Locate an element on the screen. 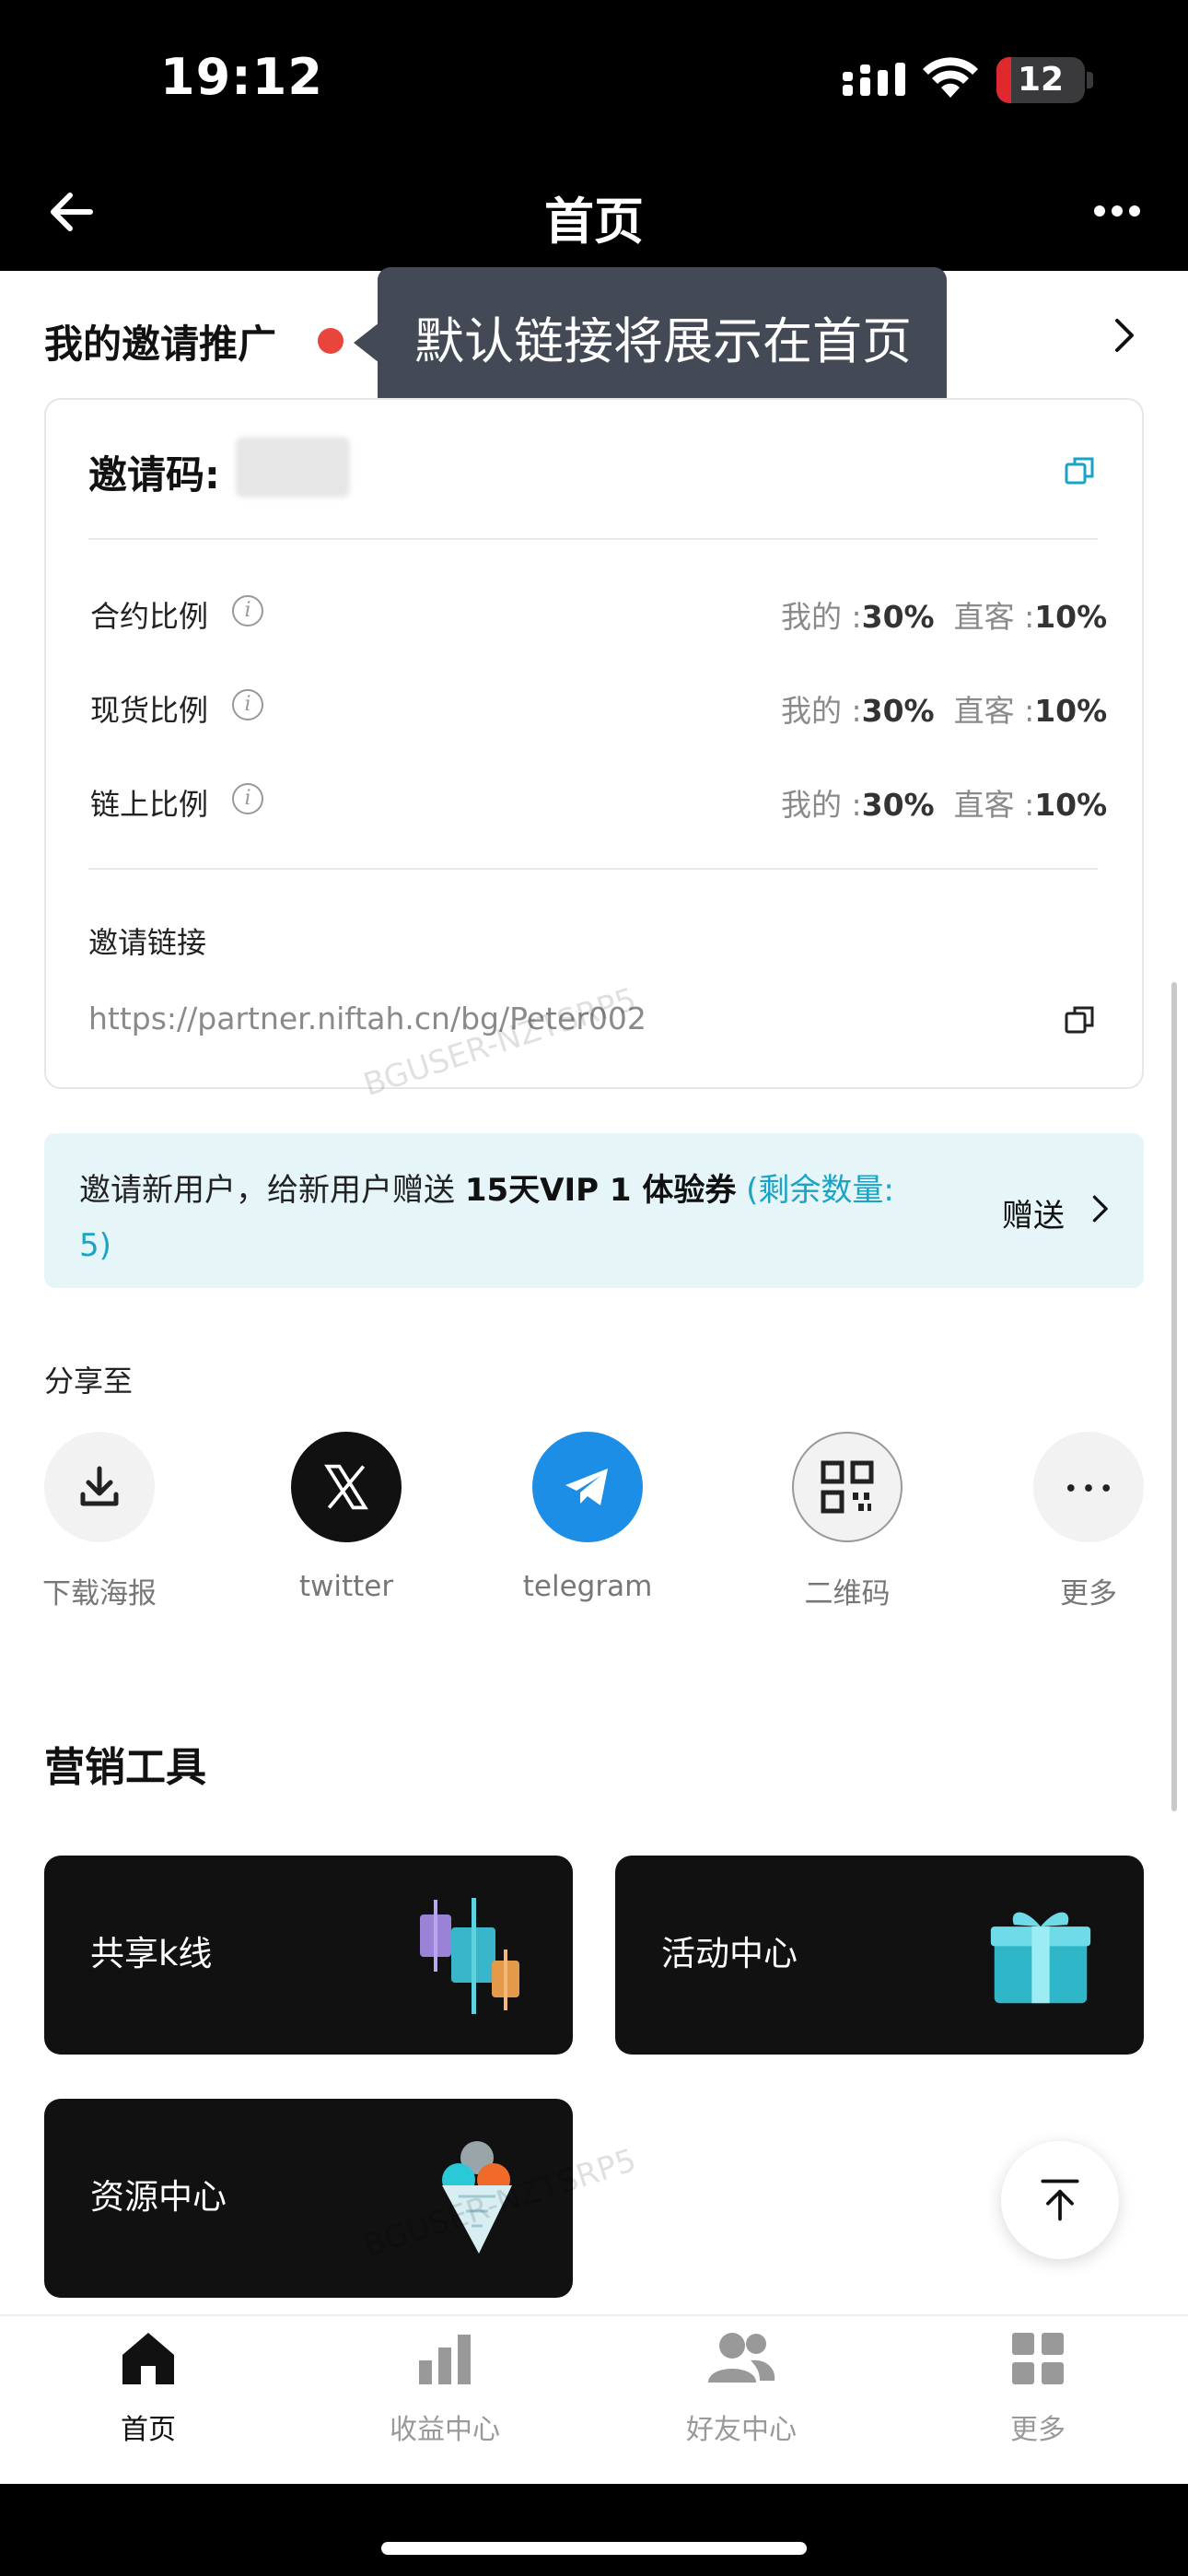  banner-text-a: 邀请新用户，给新用户赠送 is located at coordinates (267, 1190).